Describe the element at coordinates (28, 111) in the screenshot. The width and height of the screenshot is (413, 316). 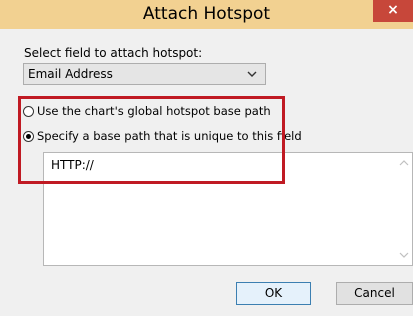
I see `global-path-radio` at that location.